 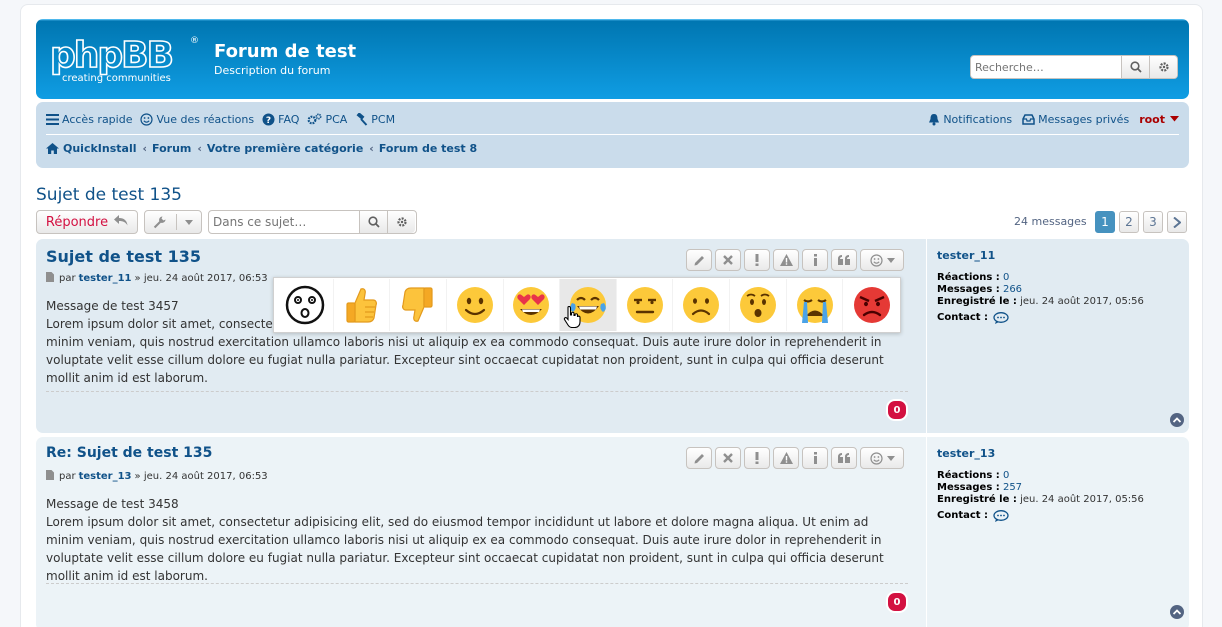 I want to click on post-title: Re: Sujet de test 135, so click(x=129, y=453).